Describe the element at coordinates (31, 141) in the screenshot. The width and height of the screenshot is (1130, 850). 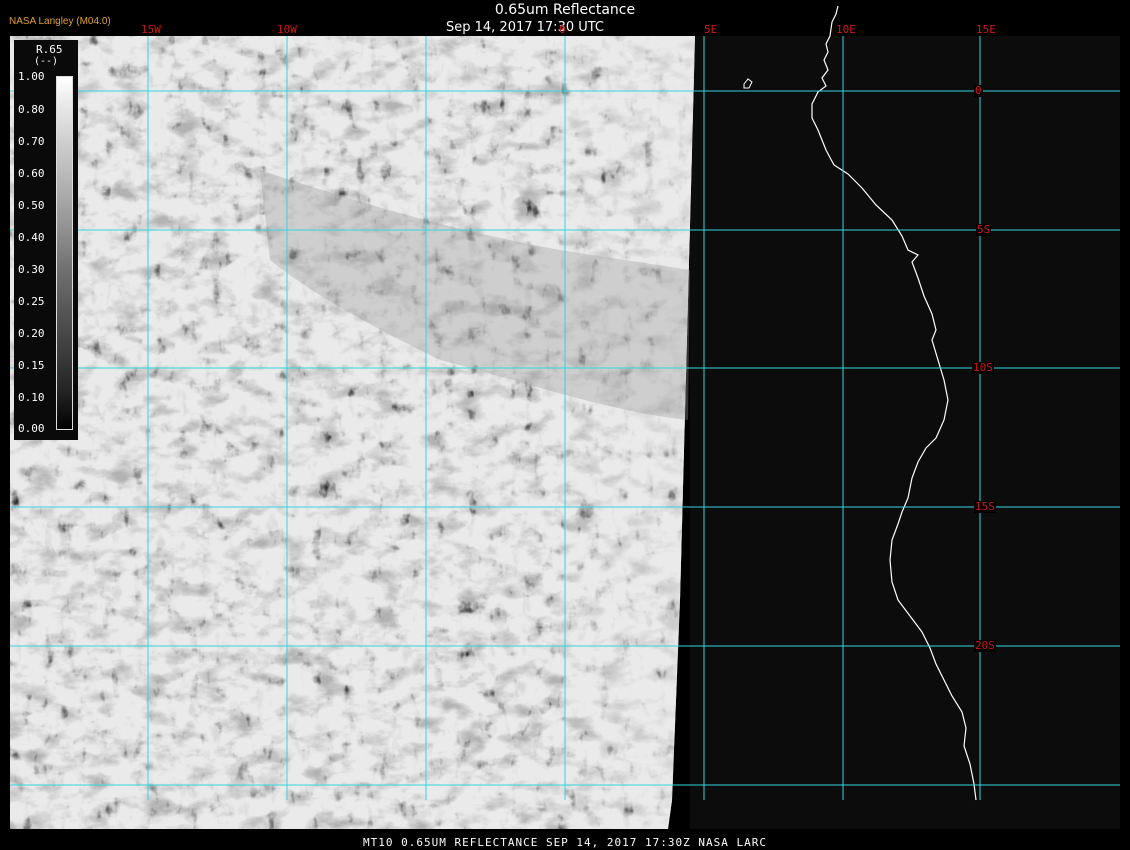
I see `legend-tick: 0.70` at that location.